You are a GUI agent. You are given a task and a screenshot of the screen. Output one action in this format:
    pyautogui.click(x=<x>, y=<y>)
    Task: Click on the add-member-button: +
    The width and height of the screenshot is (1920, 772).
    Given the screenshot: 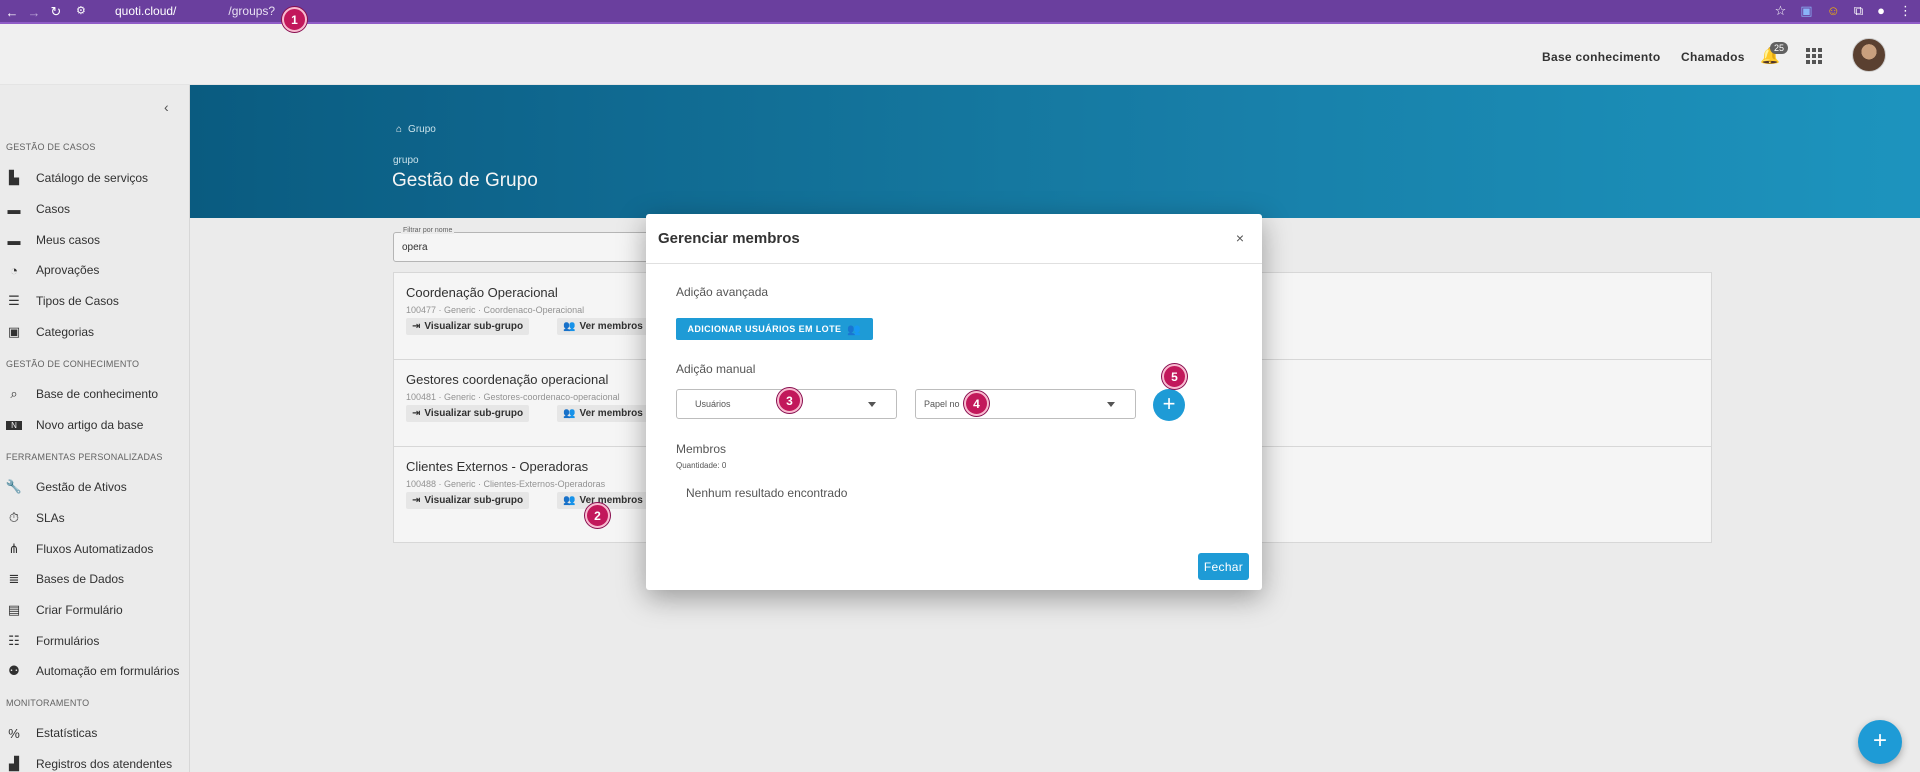 What is the action you would take?
    pyautogui.click(x=1169, y=405)
    